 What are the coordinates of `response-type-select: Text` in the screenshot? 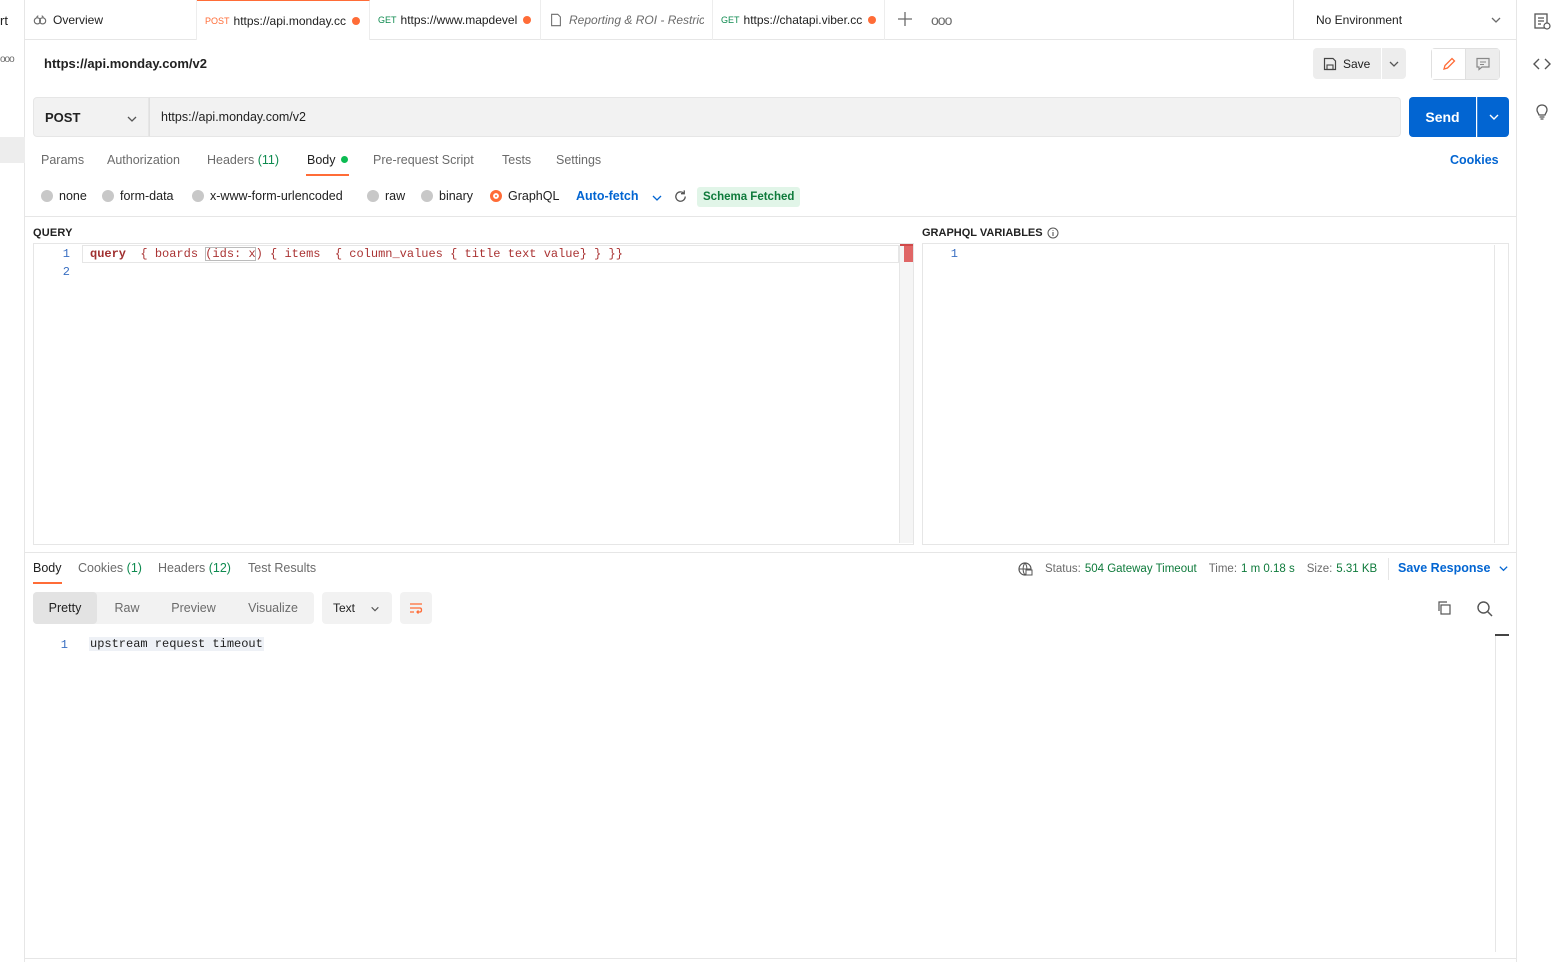 It's located at (357, 608).